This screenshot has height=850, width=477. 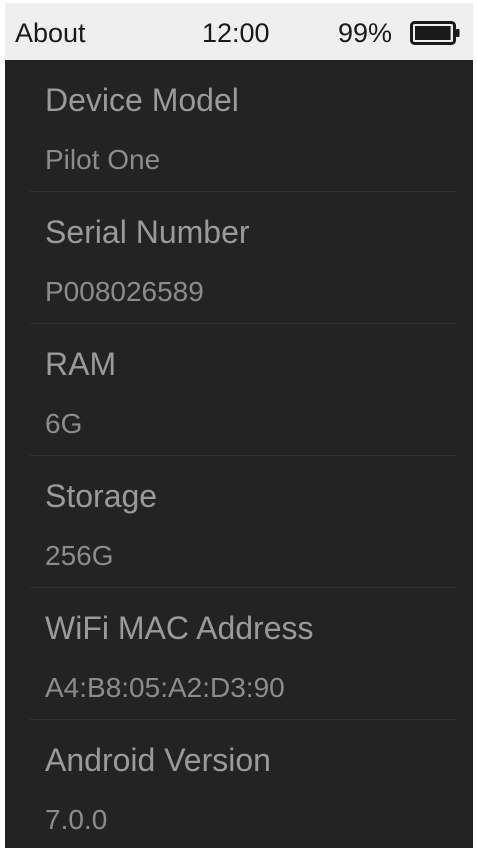 What do you see at coordinates (124, 291) in the screenshot?
I see `info-value: P008026589` at bounding box center [124, 291].